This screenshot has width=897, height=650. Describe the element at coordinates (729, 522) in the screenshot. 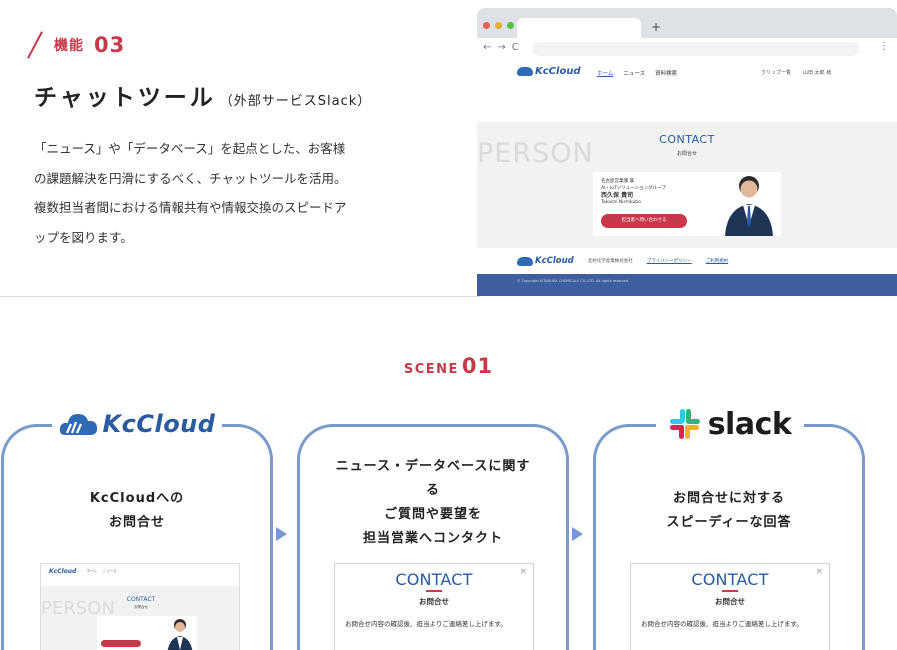

I see `step-text-line: スピーディーな回答` at that location.